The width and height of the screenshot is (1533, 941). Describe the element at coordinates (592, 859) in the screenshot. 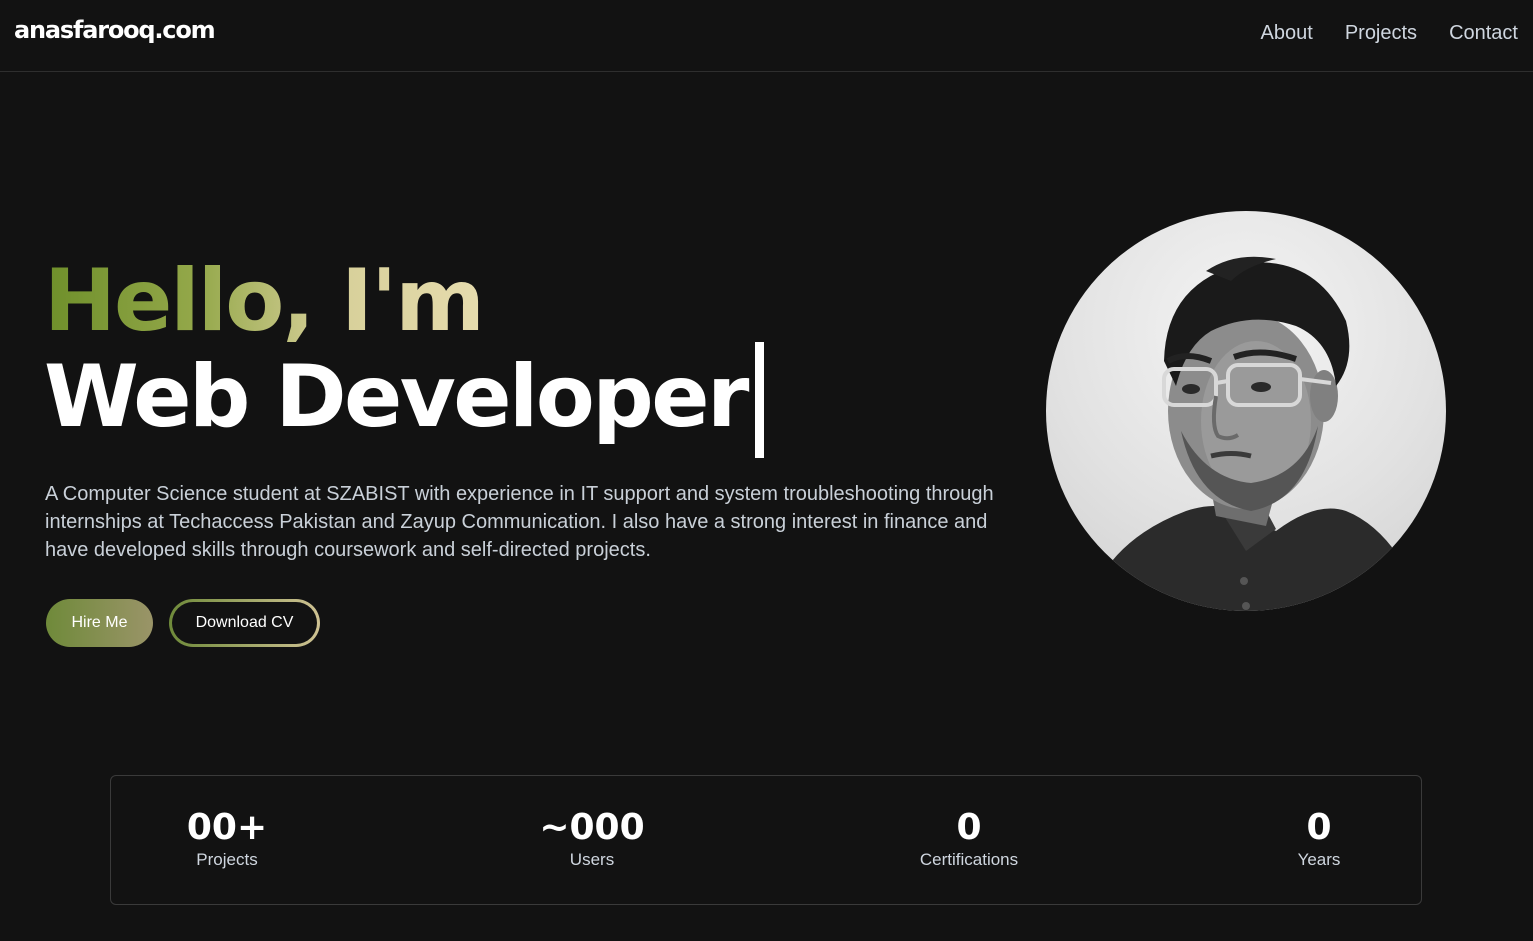

I see `stat-label: Users` at that location.